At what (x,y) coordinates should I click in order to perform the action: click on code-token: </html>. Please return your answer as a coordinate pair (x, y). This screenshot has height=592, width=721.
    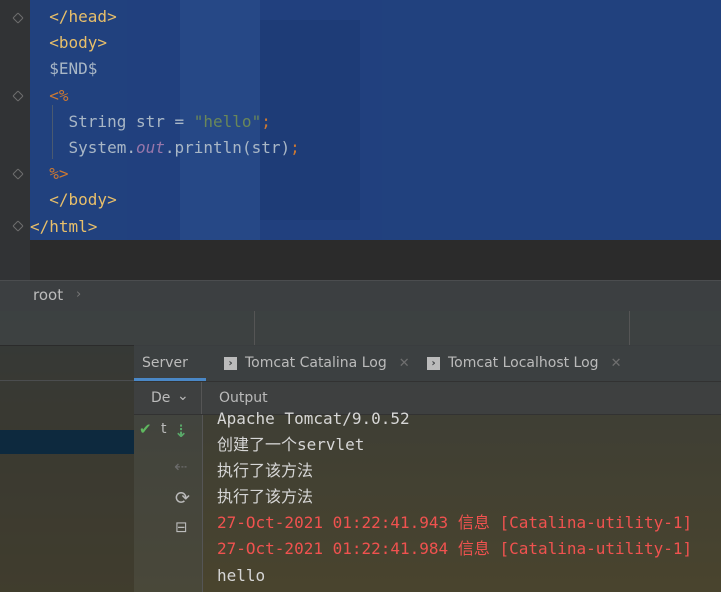
    Looking at the image, I should click on (64, 226).